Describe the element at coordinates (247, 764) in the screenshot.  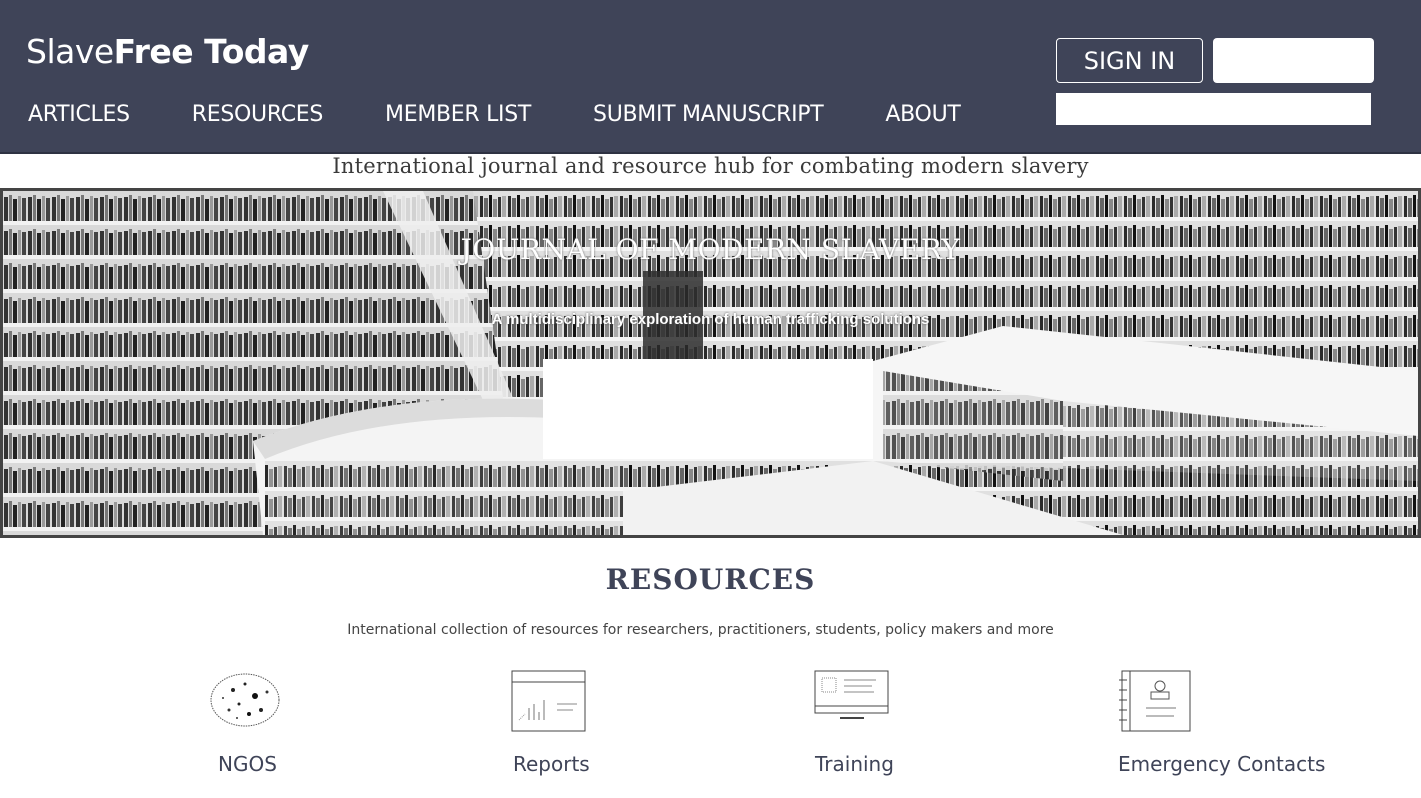
I see `resource-label-ngos: NGOS` at that location.